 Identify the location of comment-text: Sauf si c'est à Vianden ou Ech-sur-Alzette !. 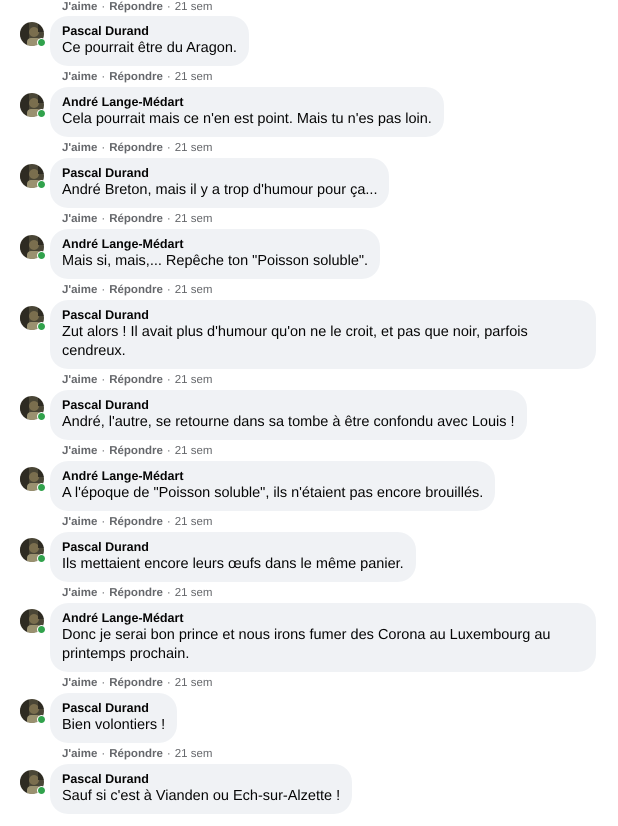
(201, 796).